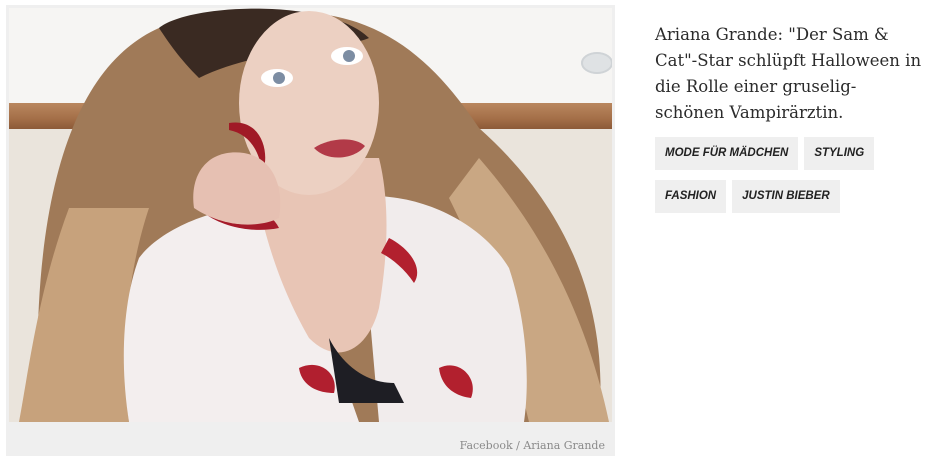  What do you see at coordinates (839, 153) in the screenshot?
I see `tag-styling: Styling` at bounding box center [839, 153].